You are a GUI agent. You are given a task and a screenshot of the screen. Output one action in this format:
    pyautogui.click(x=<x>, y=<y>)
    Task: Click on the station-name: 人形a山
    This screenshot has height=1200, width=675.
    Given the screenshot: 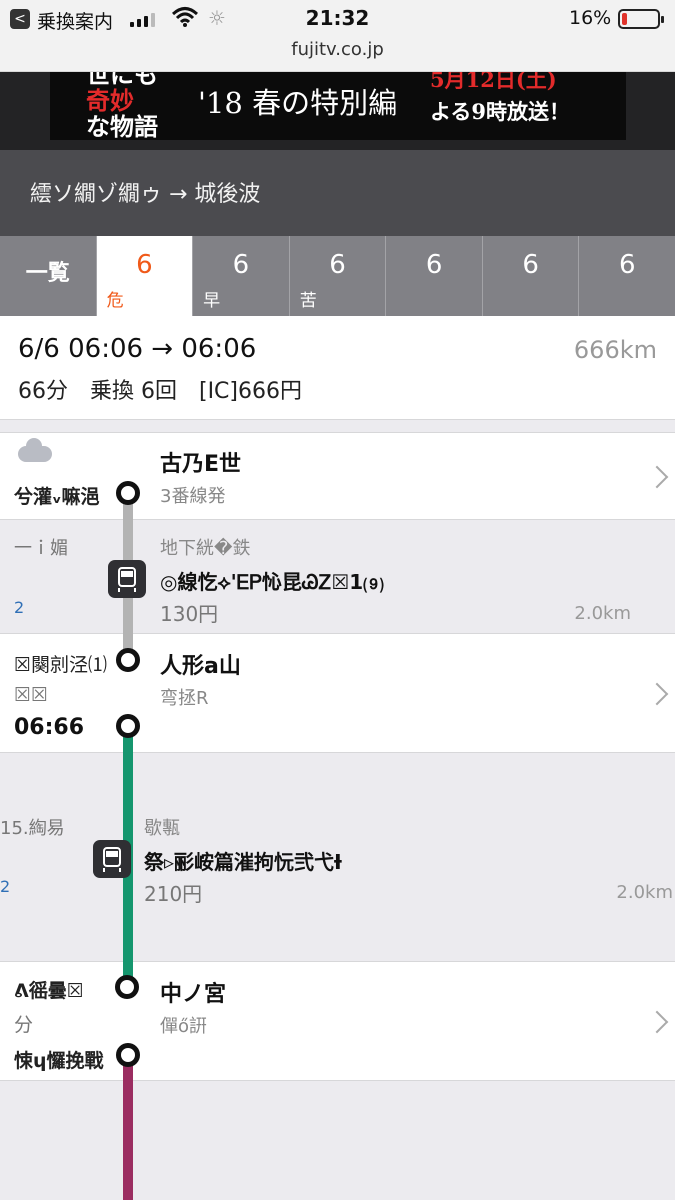 What is the action you would take?
    pyautogui.click(x=200, y=666)
    